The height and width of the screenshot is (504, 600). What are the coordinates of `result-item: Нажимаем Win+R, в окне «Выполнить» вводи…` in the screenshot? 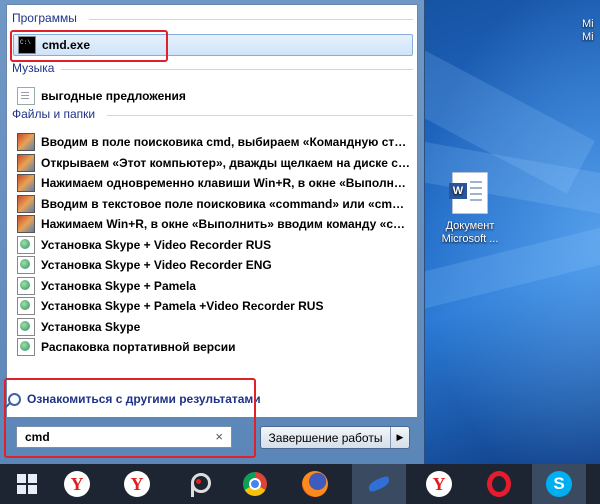 It's located at (212, 224).